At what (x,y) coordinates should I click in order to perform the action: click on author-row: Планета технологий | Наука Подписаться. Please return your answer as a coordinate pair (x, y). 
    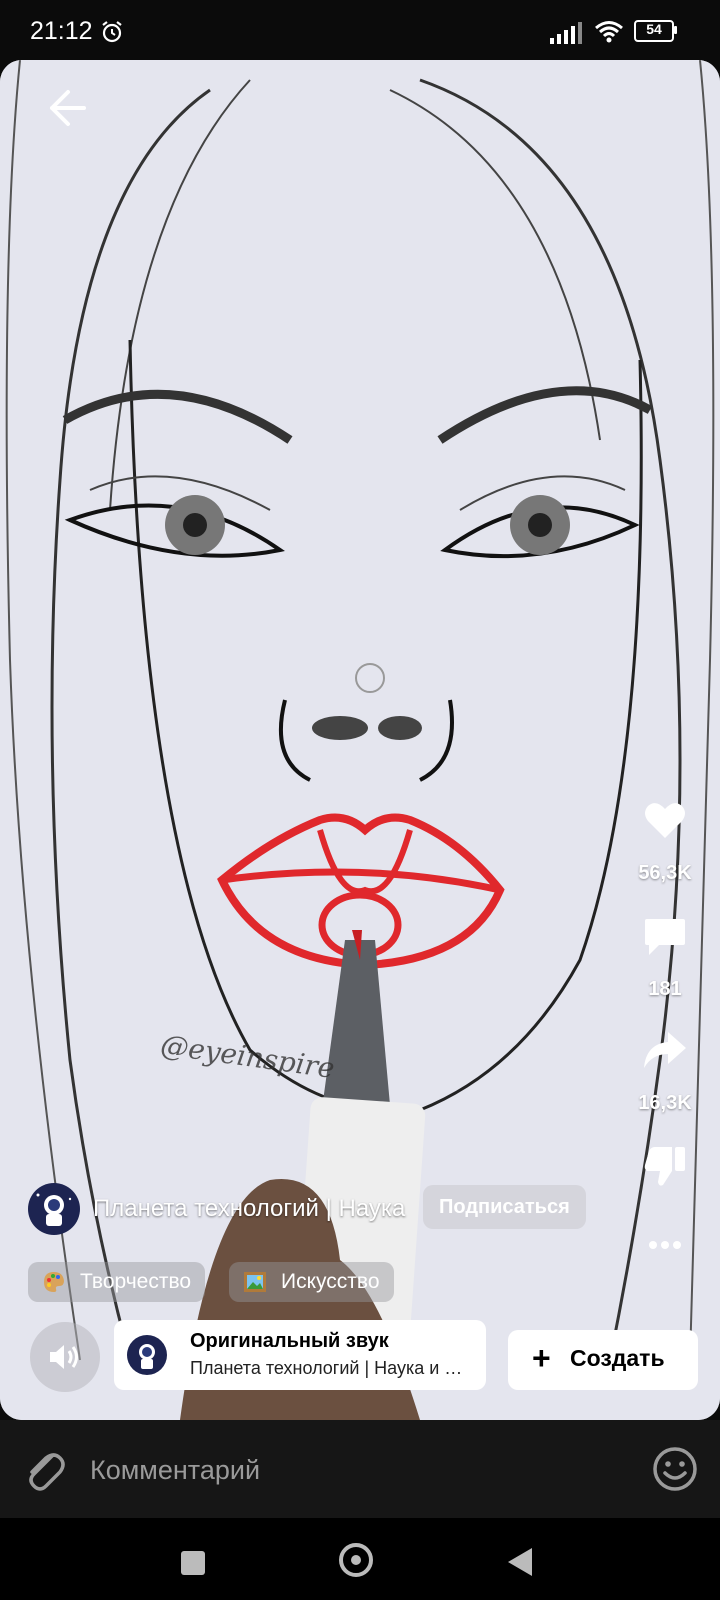
    Looking at the image, I should click on (308, 1209).